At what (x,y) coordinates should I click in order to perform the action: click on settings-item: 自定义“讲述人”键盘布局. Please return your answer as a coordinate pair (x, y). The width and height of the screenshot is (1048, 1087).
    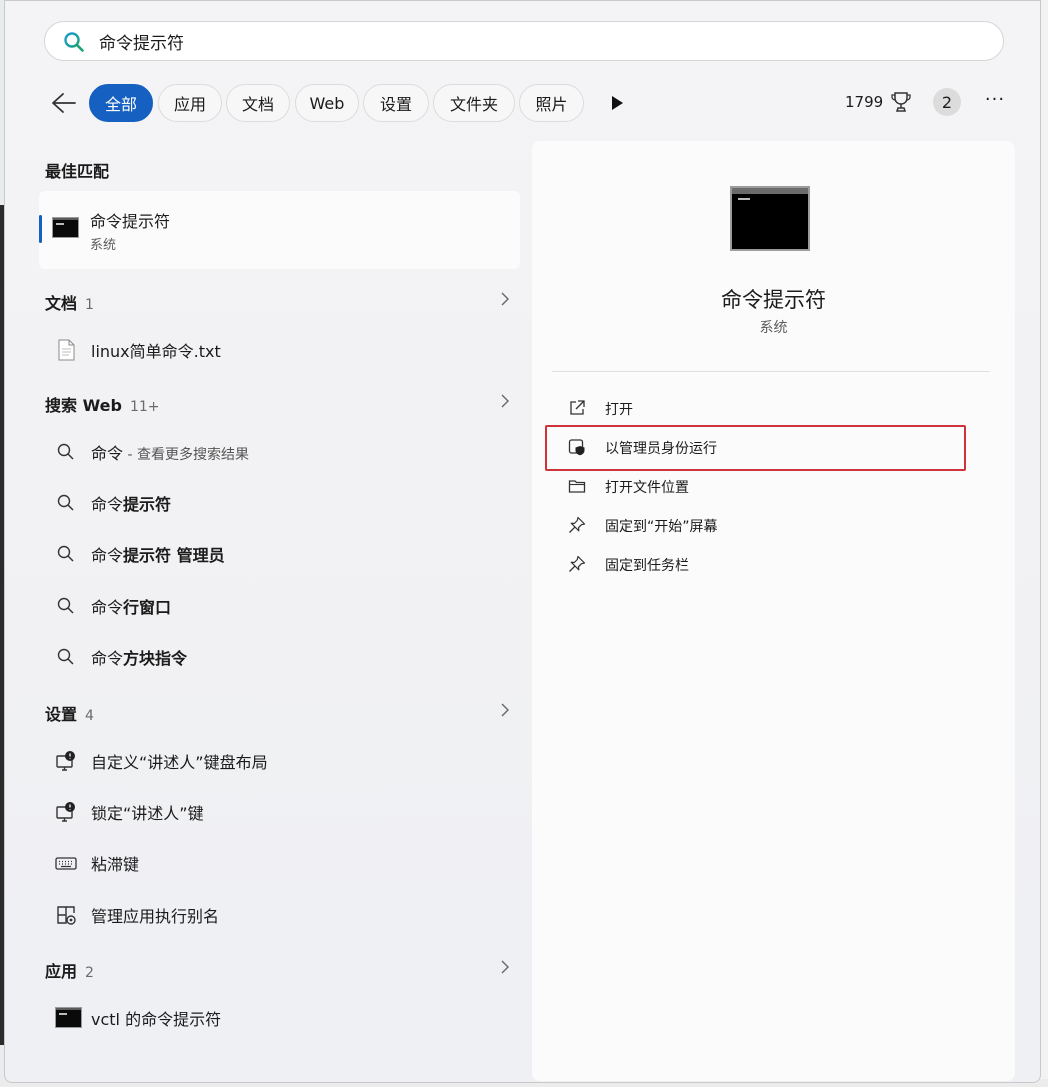
    Looking at the image, I should click on (279, 760).